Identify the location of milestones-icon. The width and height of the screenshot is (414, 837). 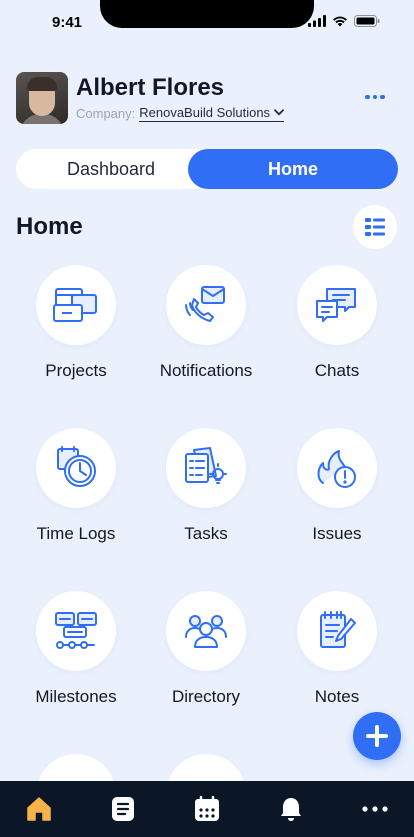
(76, 630).